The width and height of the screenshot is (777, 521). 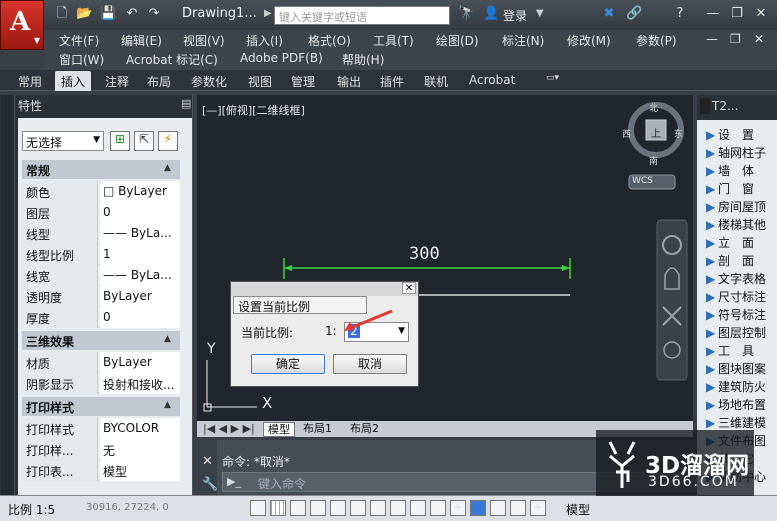 I want to click on save-icon: 💾, so click(x=108, y=14).